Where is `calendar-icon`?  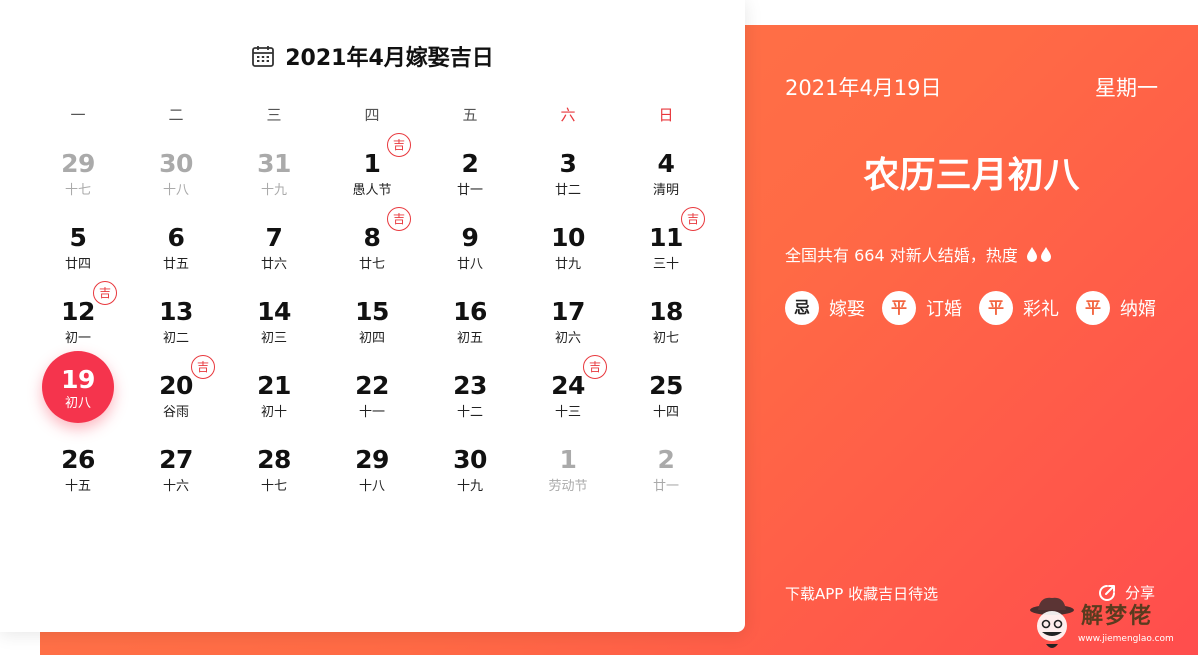 calendar-icon is located at coordinates (263, 56).